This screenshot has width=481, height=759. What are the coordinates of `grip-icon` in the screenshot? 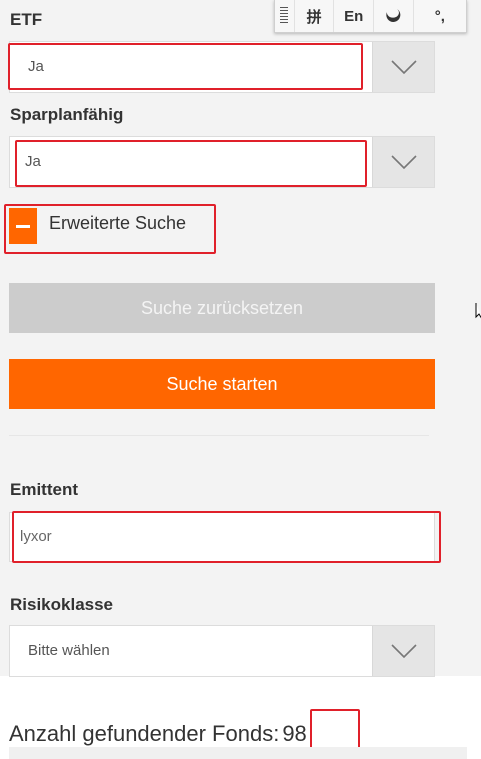 It's located at (285, 16).